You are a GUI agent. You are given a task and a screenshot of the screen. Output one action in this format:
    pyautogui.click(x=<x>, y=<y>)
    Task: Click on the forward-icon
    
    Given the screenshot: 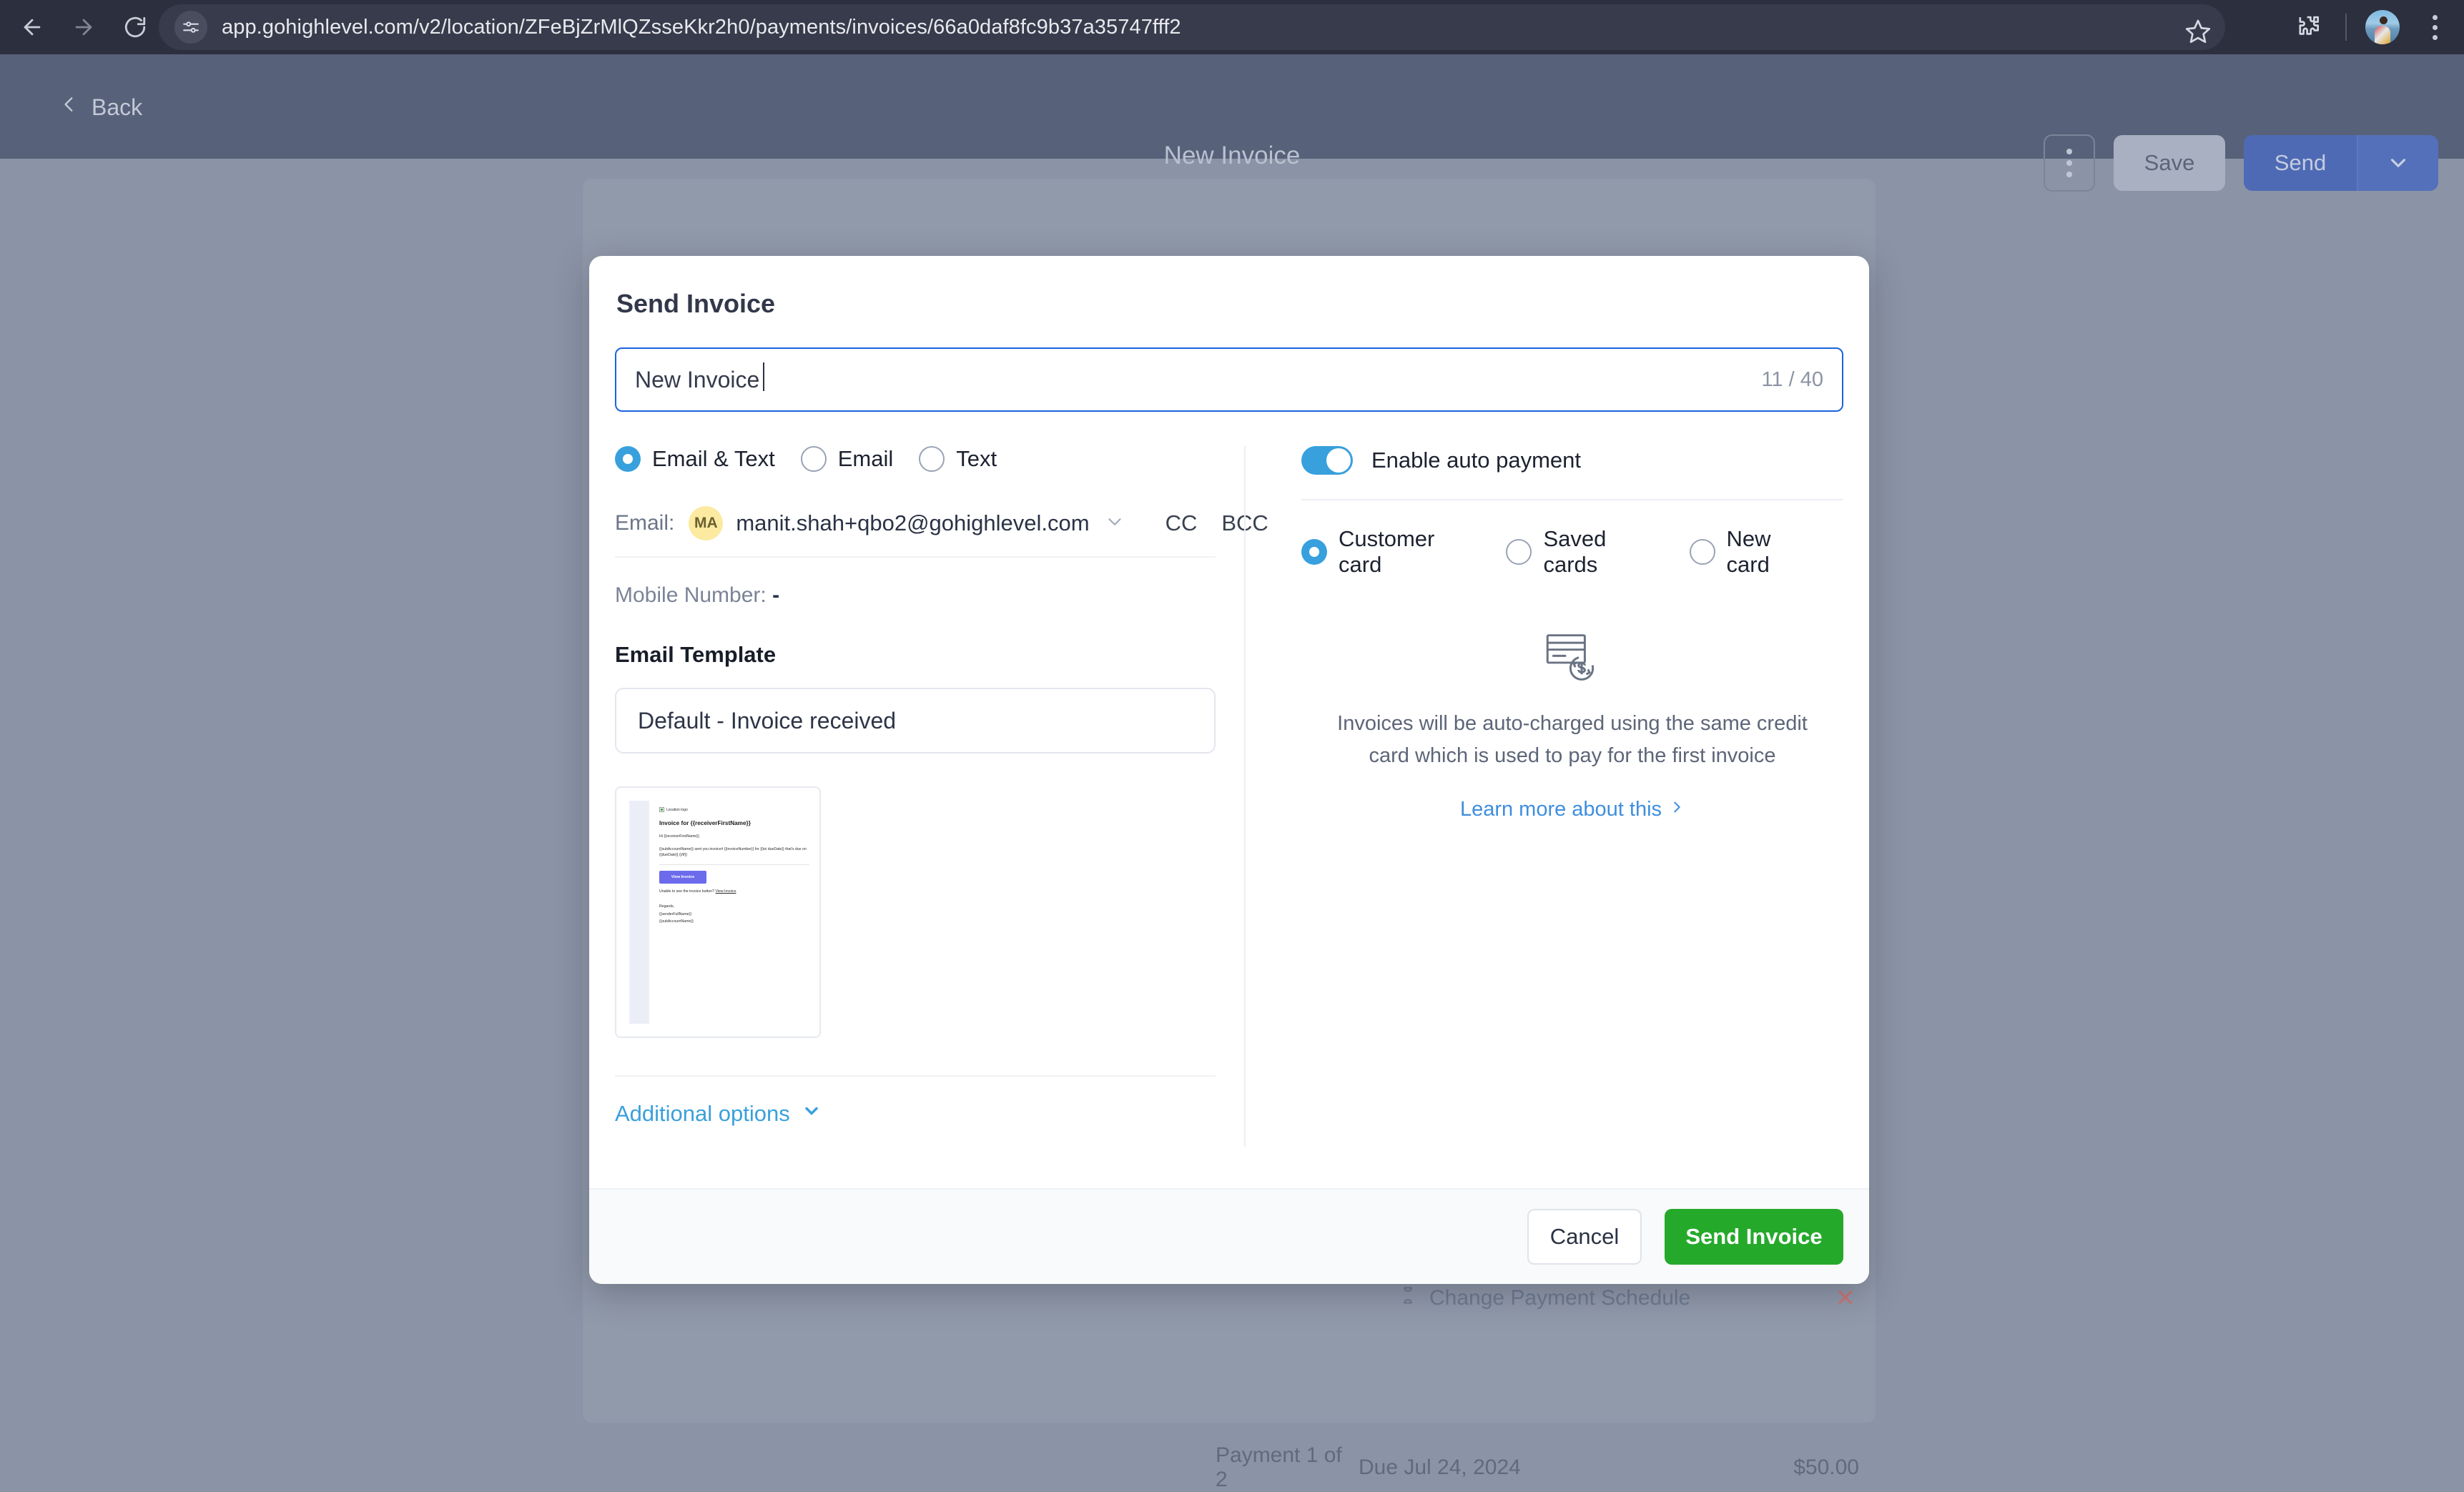 What is the action you would take?
    pyautogui.click(x=83, y=27)
    